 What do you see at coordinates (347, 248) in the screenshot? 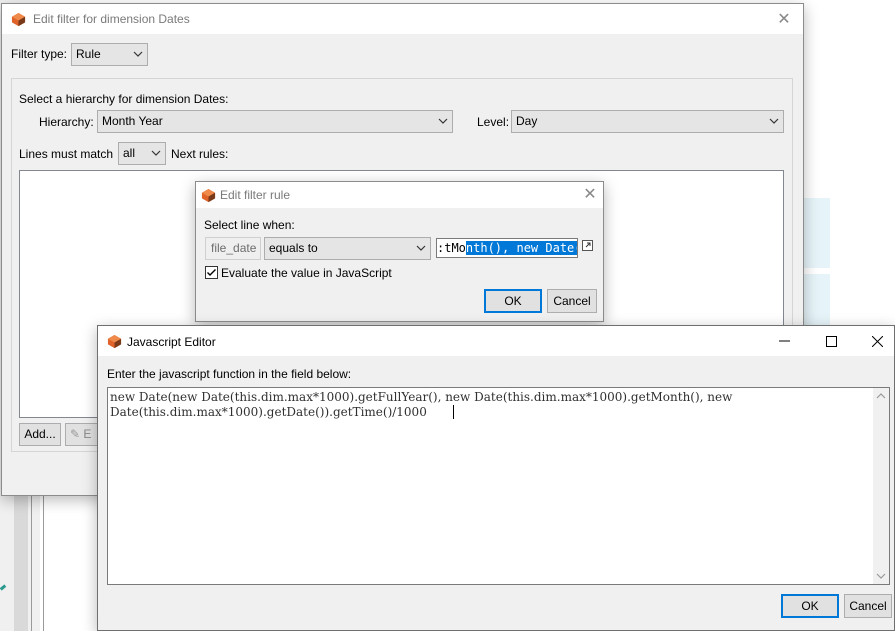
I see `operator-select: equals to` at bounding box center [347, 248].